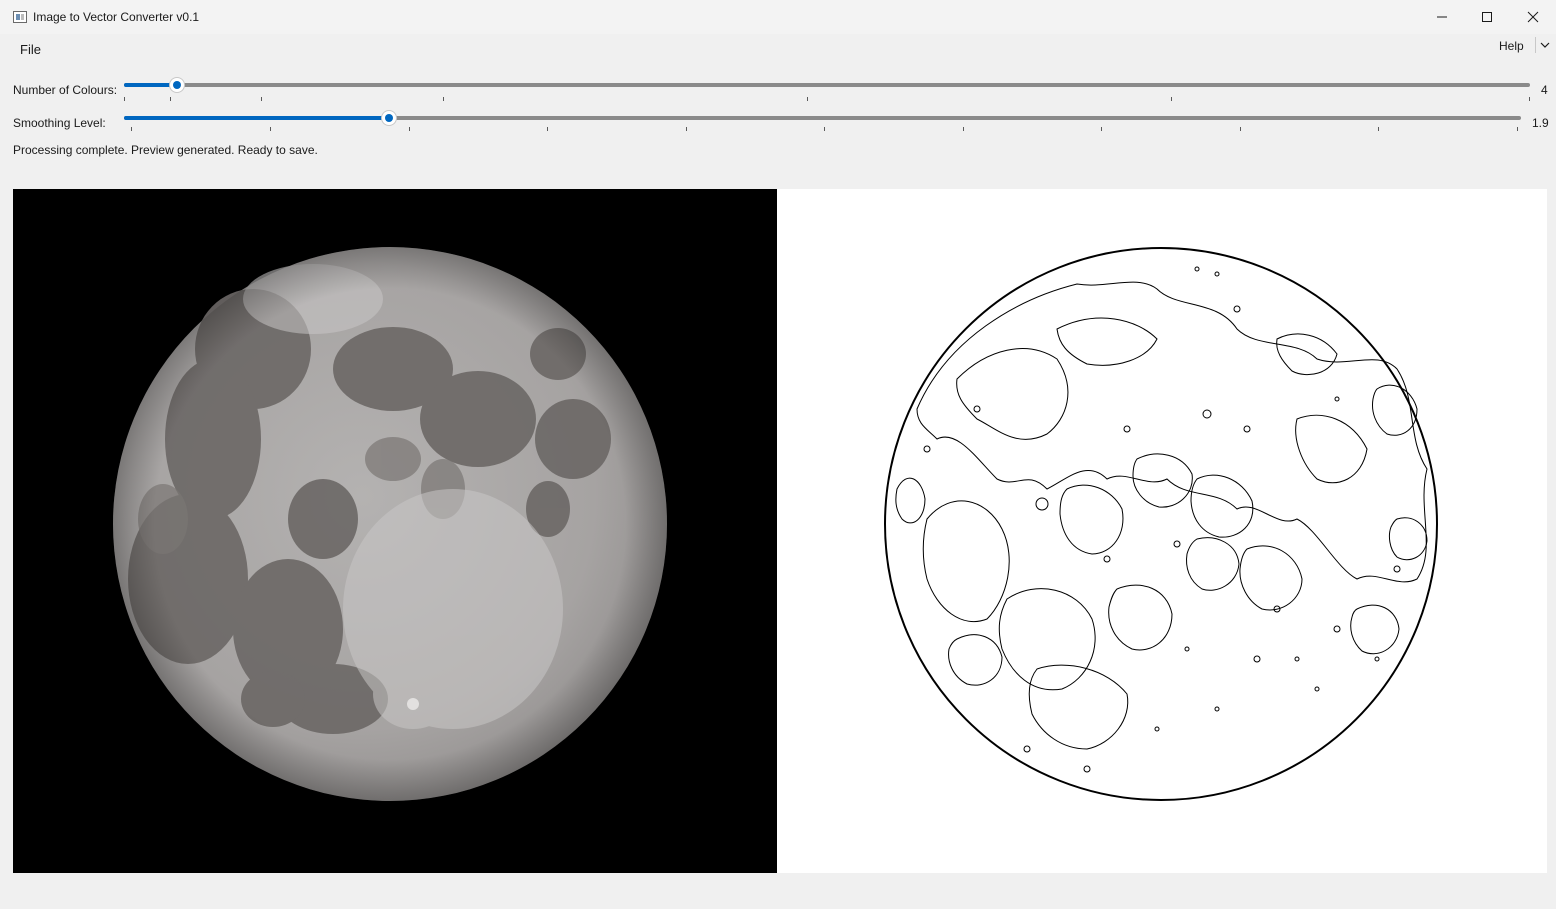 Image resolution: width=1556 pixels, height=909 pixels. I want to click on window-title: Image to Vector Converter v0.1, so click(116, 17).